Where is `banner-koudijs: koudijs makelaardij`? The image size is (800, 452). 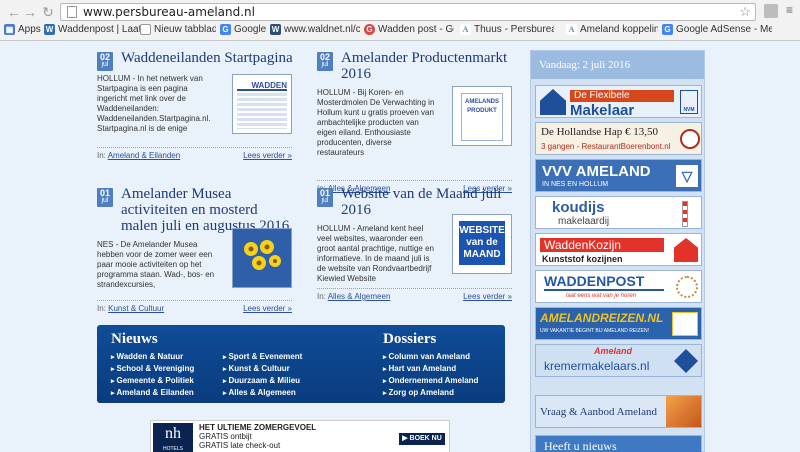
banner-koudijs: koudijs makelaardij is located at coordinates (618, 212).